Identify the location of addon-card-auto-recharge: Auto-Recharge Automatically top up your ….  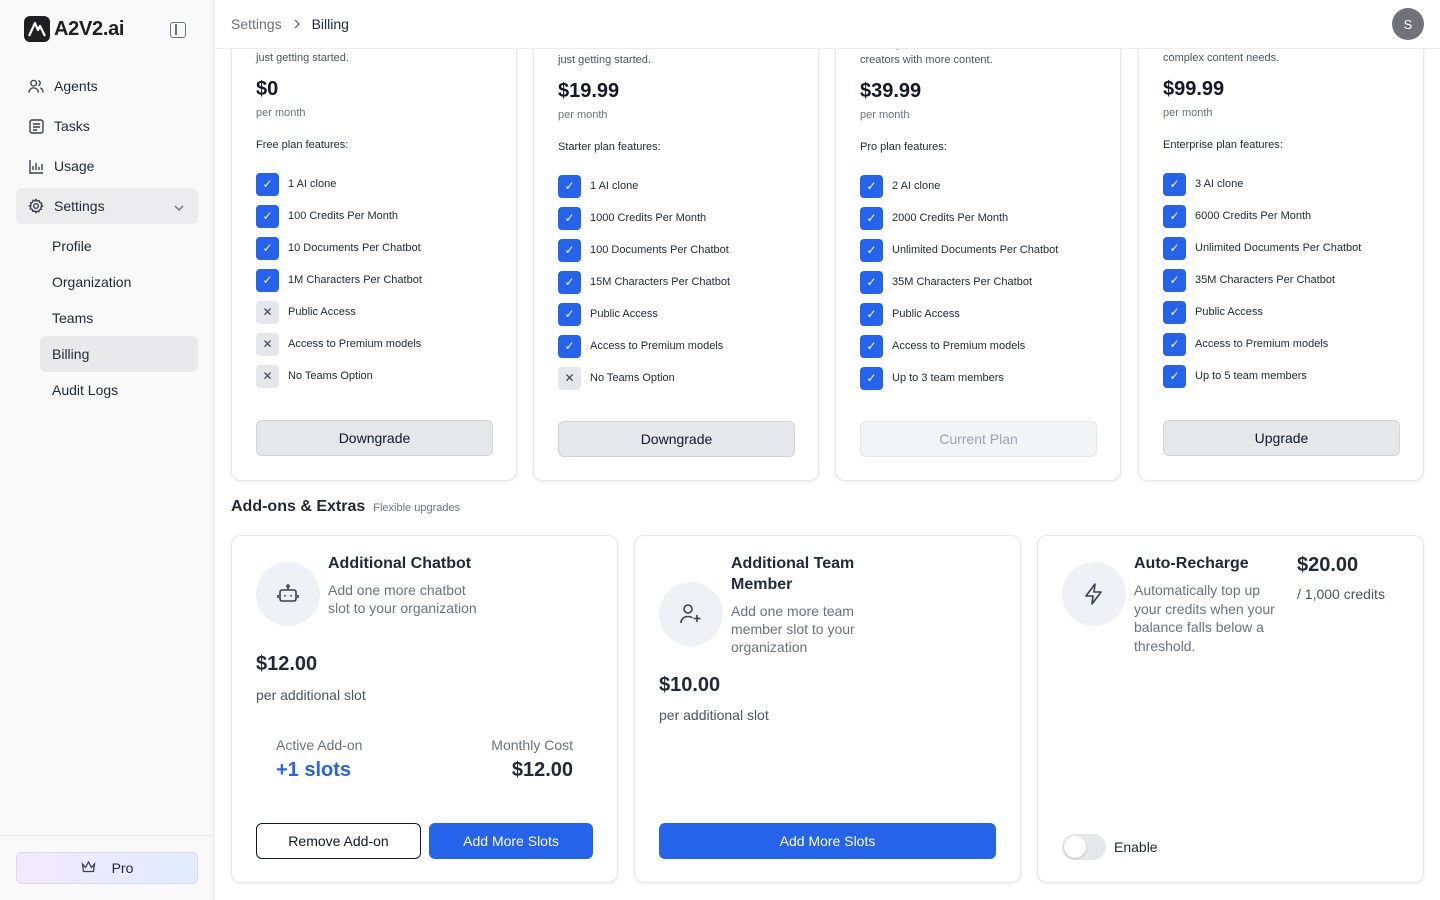
(1230, 709).